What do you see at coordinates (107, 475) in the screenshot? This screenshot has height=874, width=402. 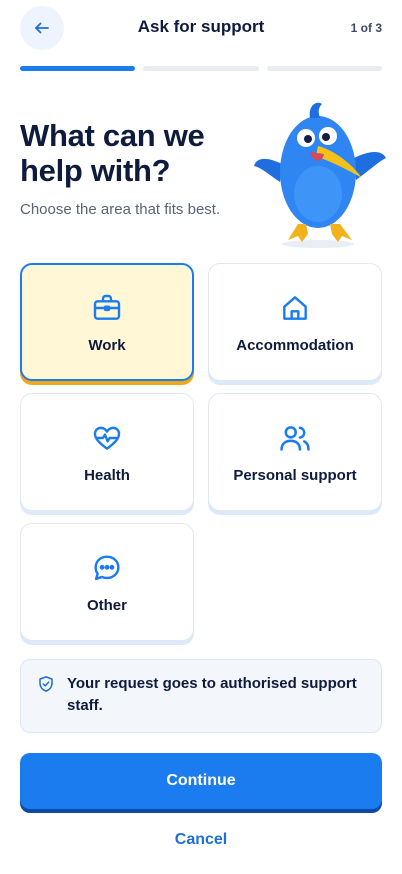 I see `option-label: Health` at bounding box center [107, 475].